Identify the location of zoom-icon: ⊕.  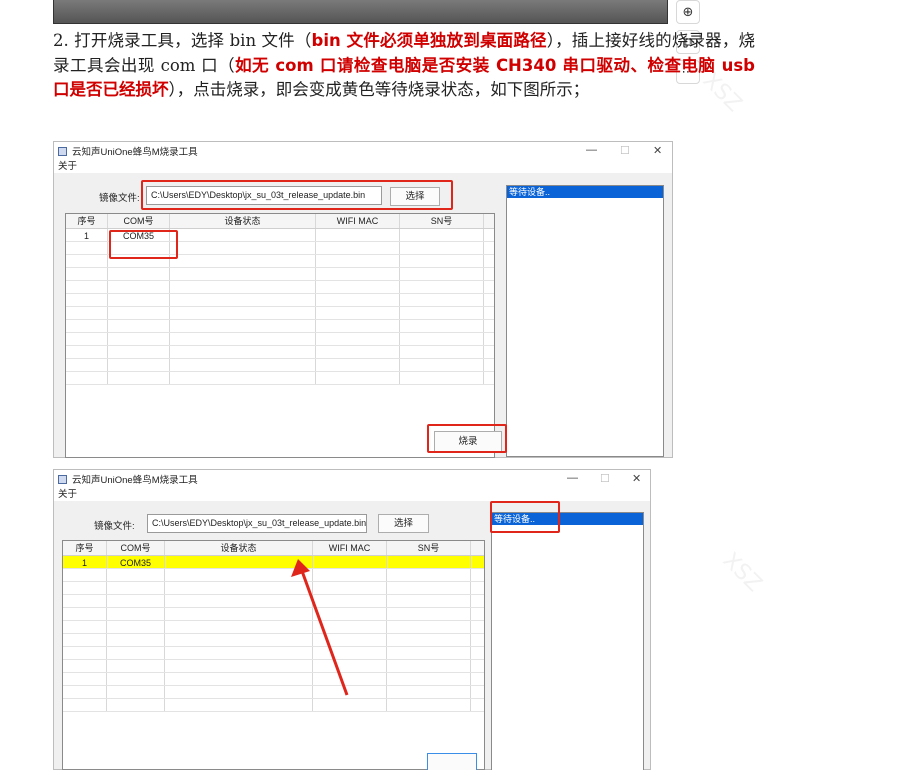
(688, 12).